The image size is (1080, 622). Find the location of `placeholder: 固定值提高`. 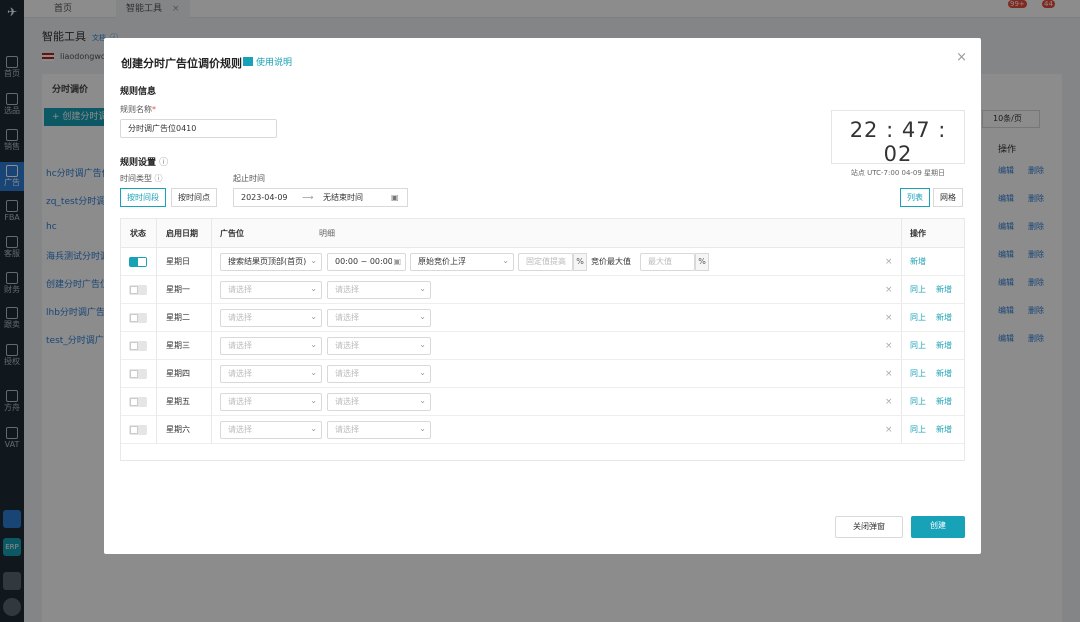

placeholder: 固定值提高 is located at coordinates (546, 261).